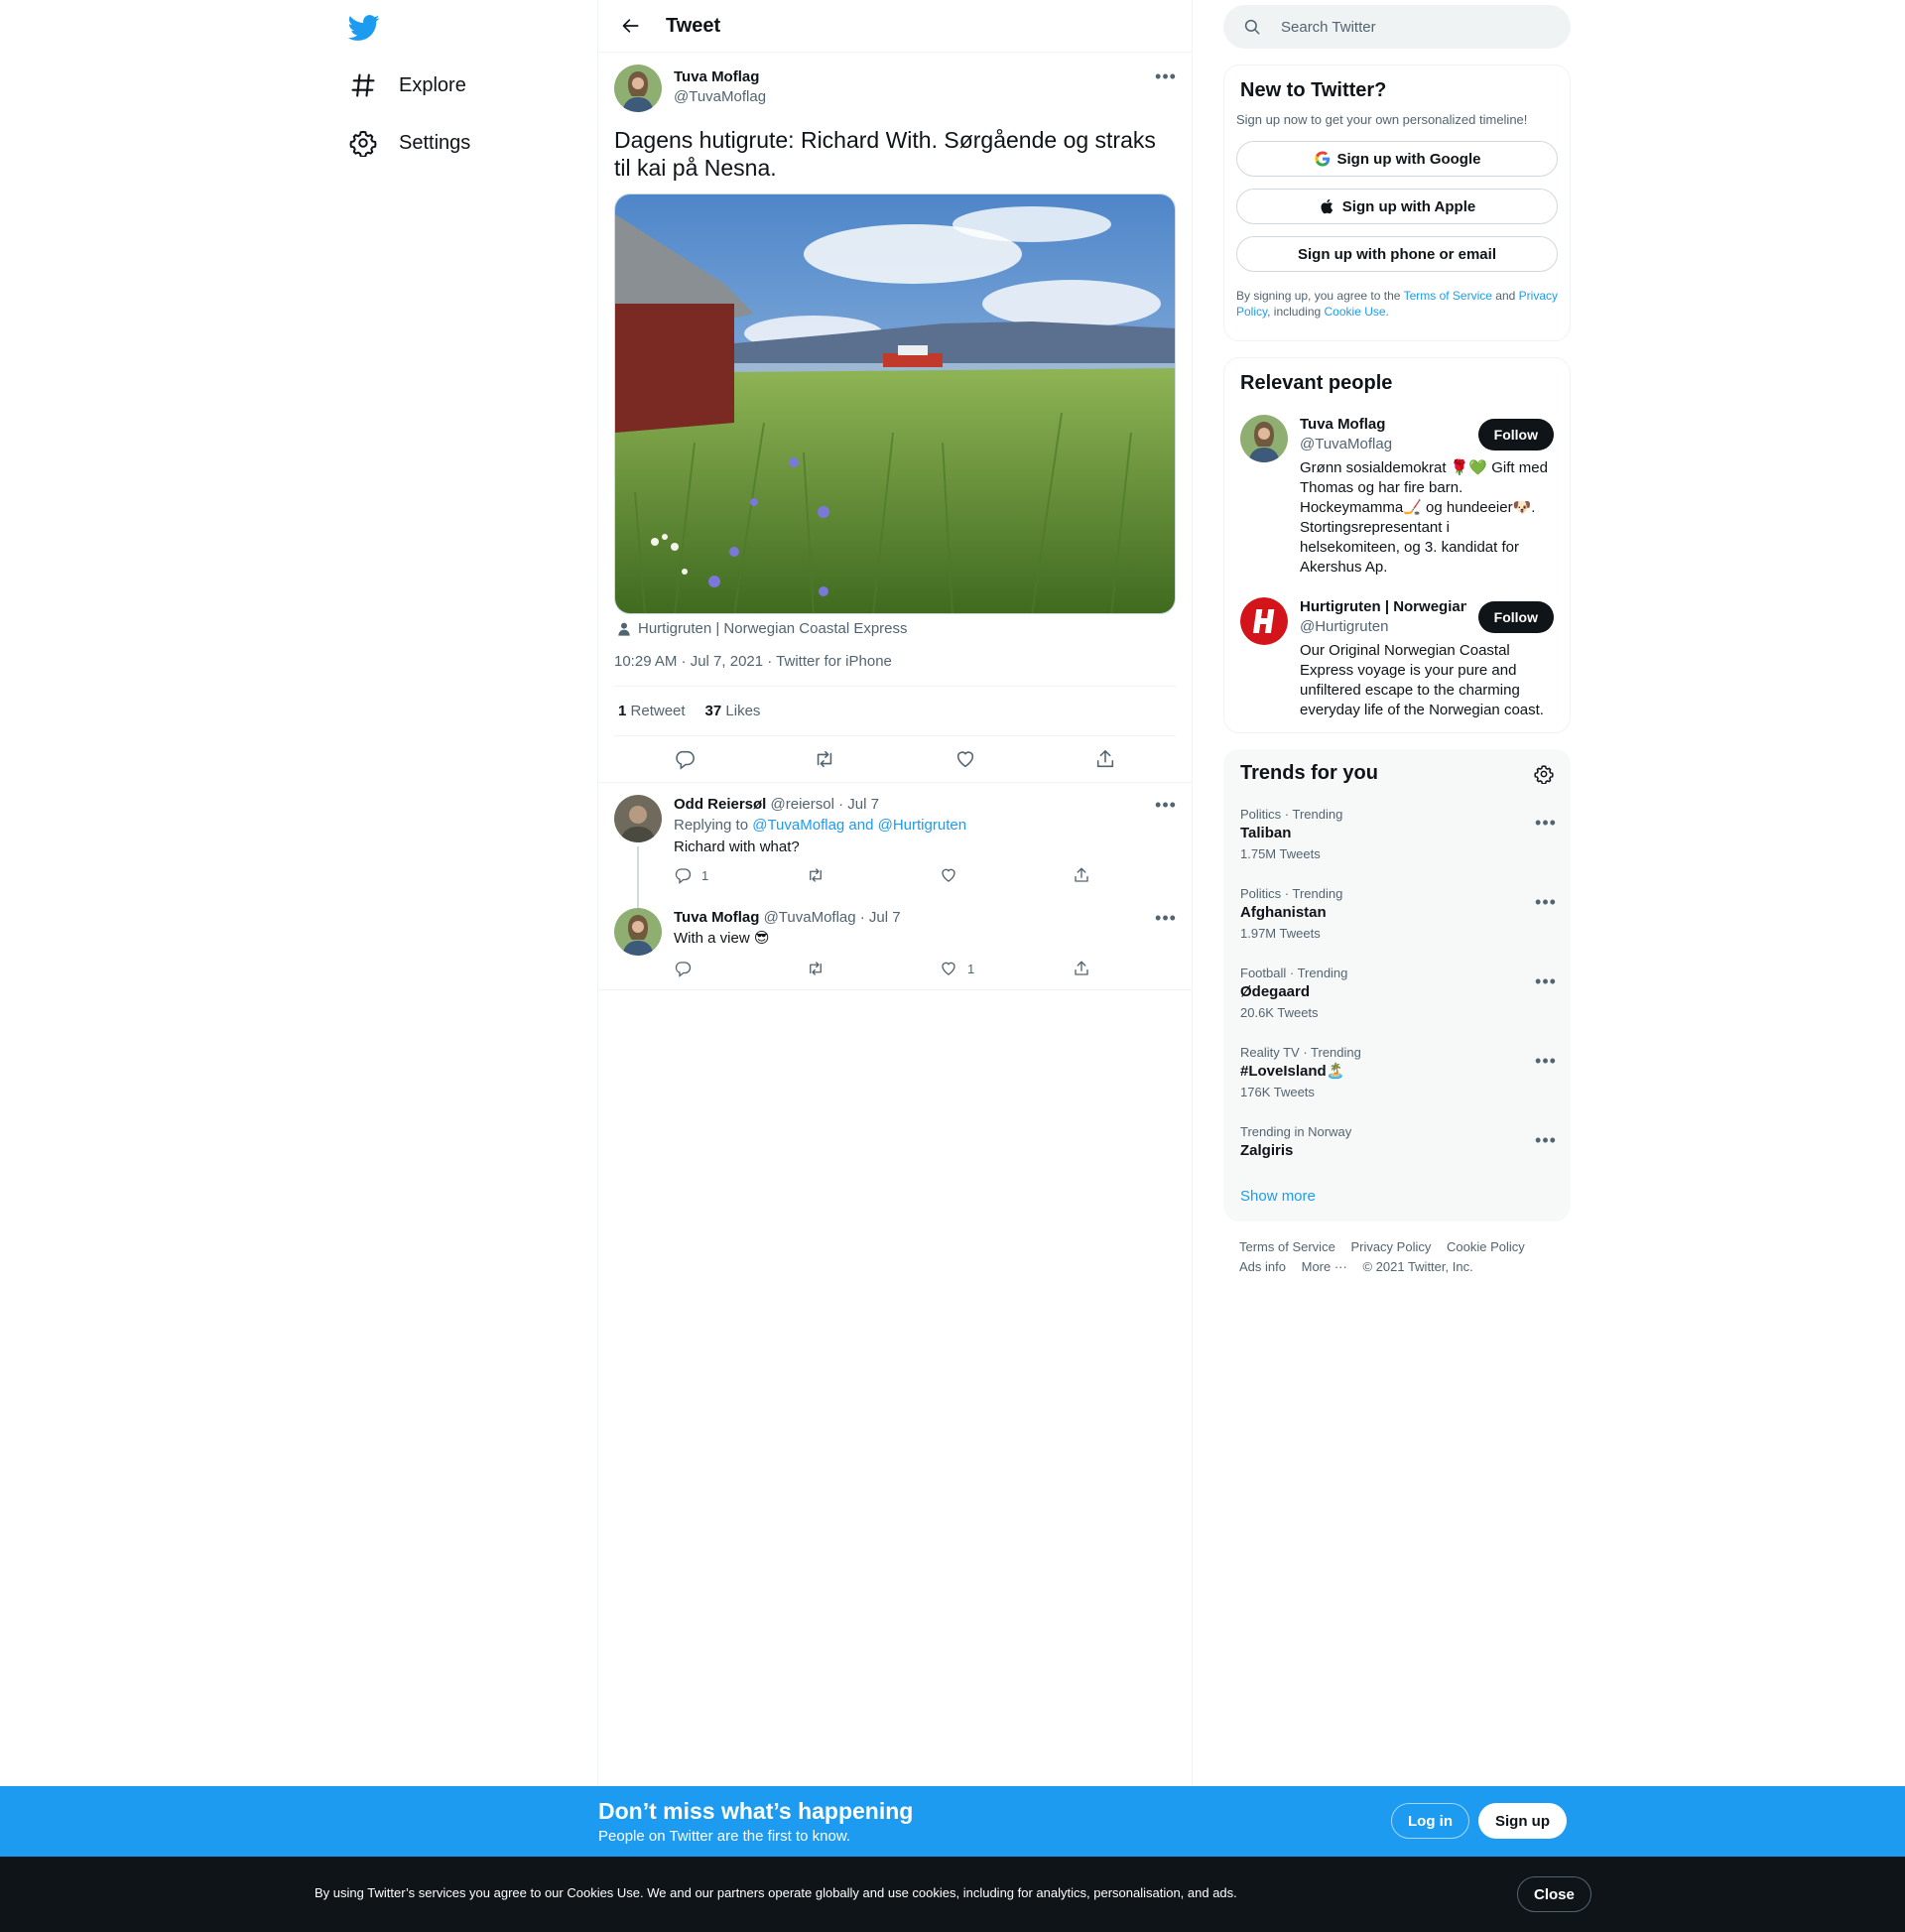 The width and height of the screenshot is (1905, 1932). I want to click on signup-apple-button: Sign up with Apple, so click(1397, 207).